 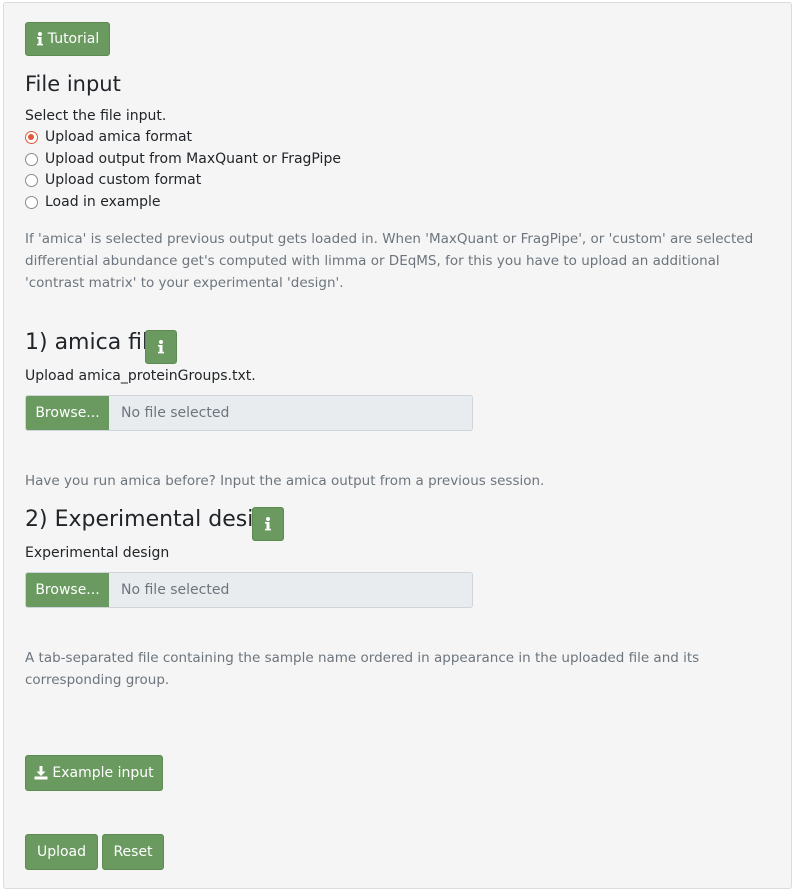 I want to click on radio-upload-amica: Upload amica format, so click(x=108, y=137).